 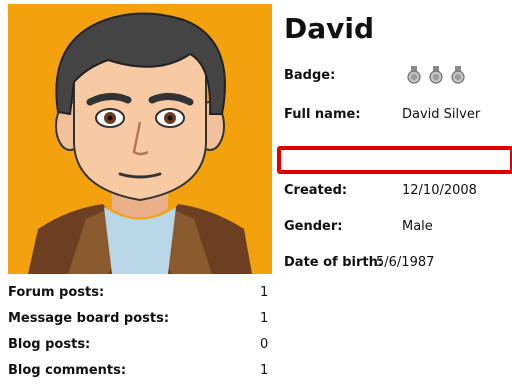 I want to click on badge-medals, so click(x=436, y=75).